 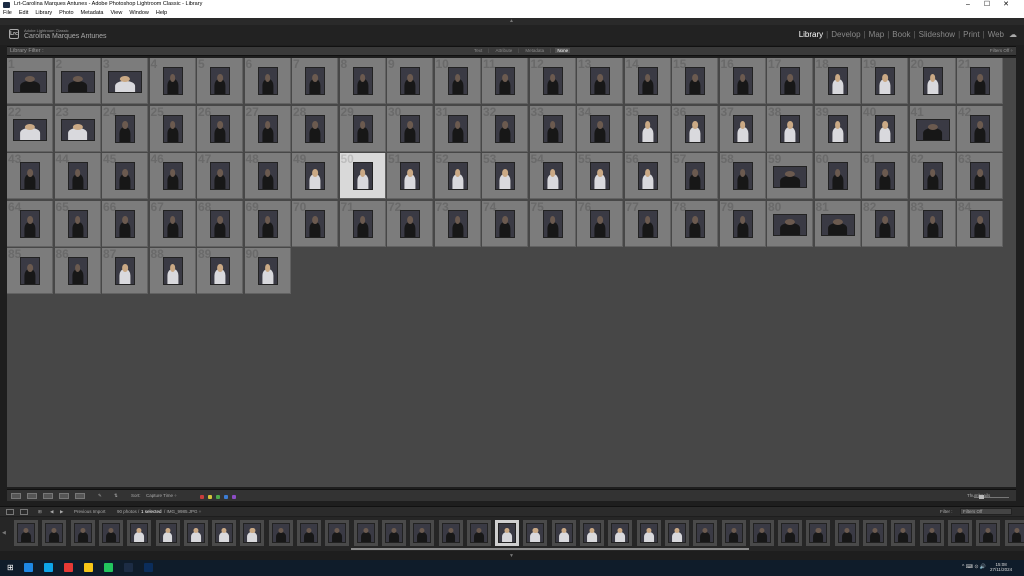 I want to click on grid-cell: 90, so click(x=267, y=271).